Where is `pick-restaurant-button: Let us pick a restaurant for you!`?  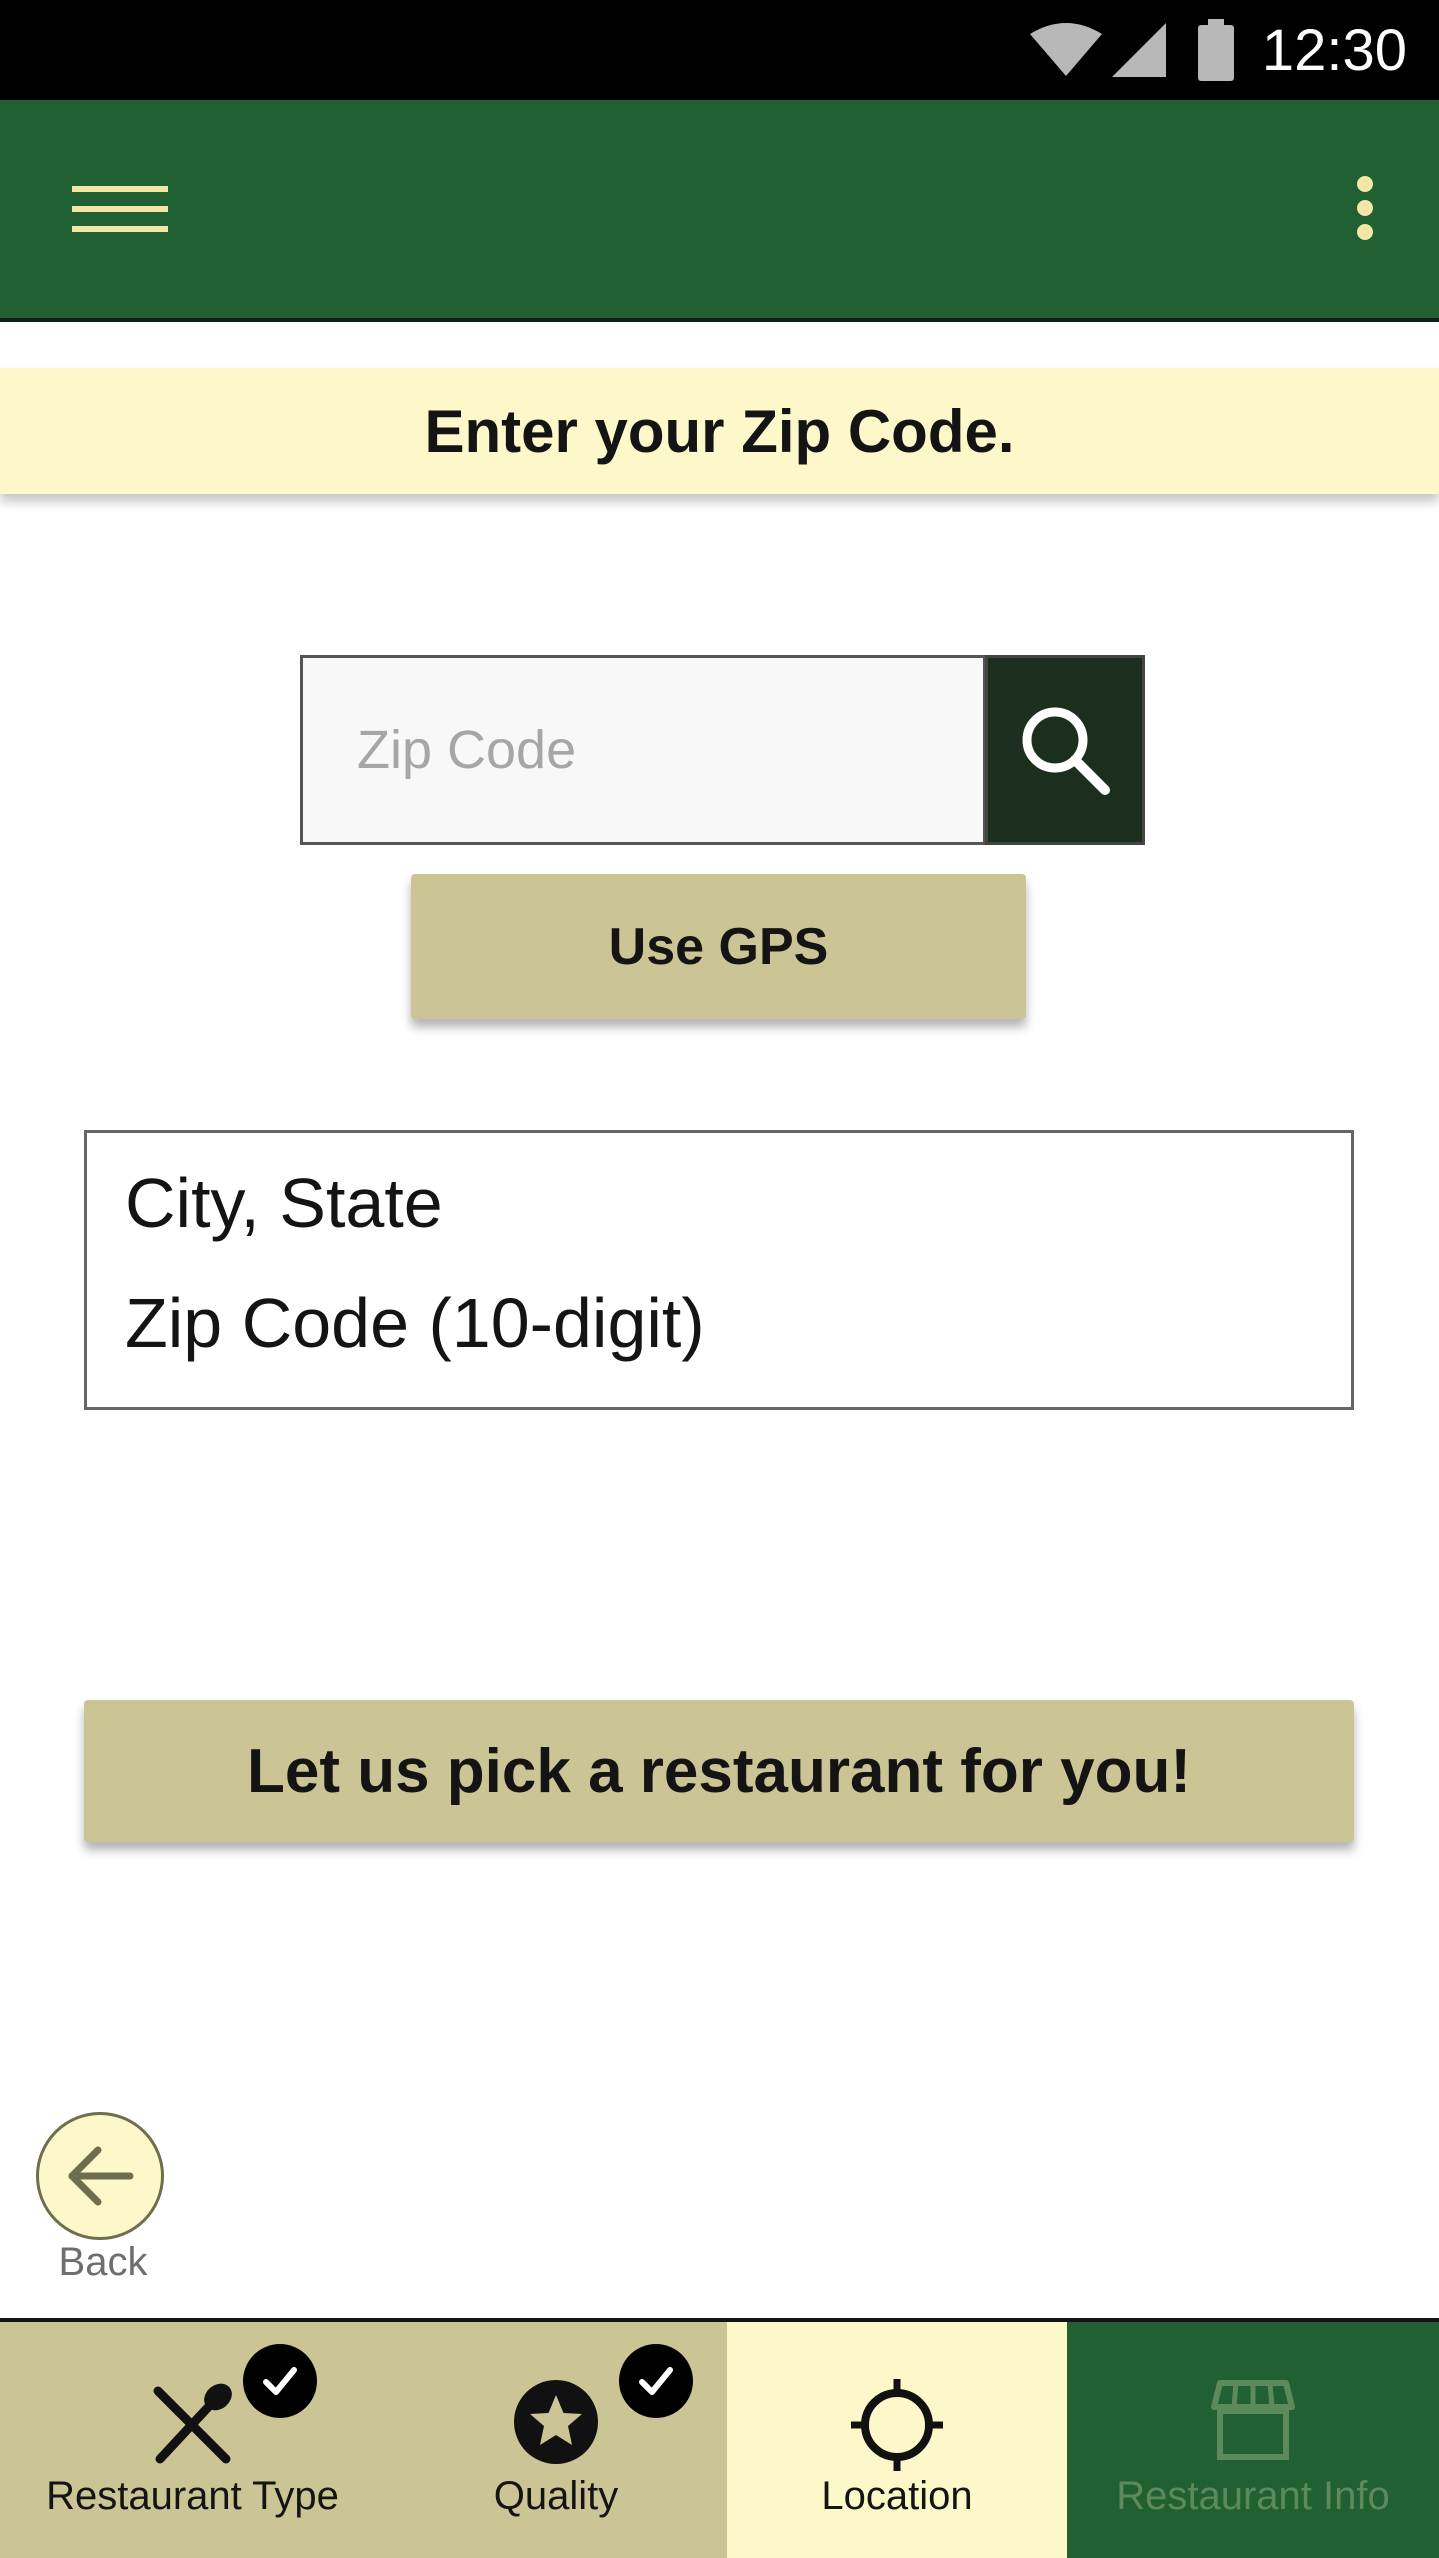
pick-restaurant-button: Let us pick a restaurant for you! is located at coordinates (719, 1771).